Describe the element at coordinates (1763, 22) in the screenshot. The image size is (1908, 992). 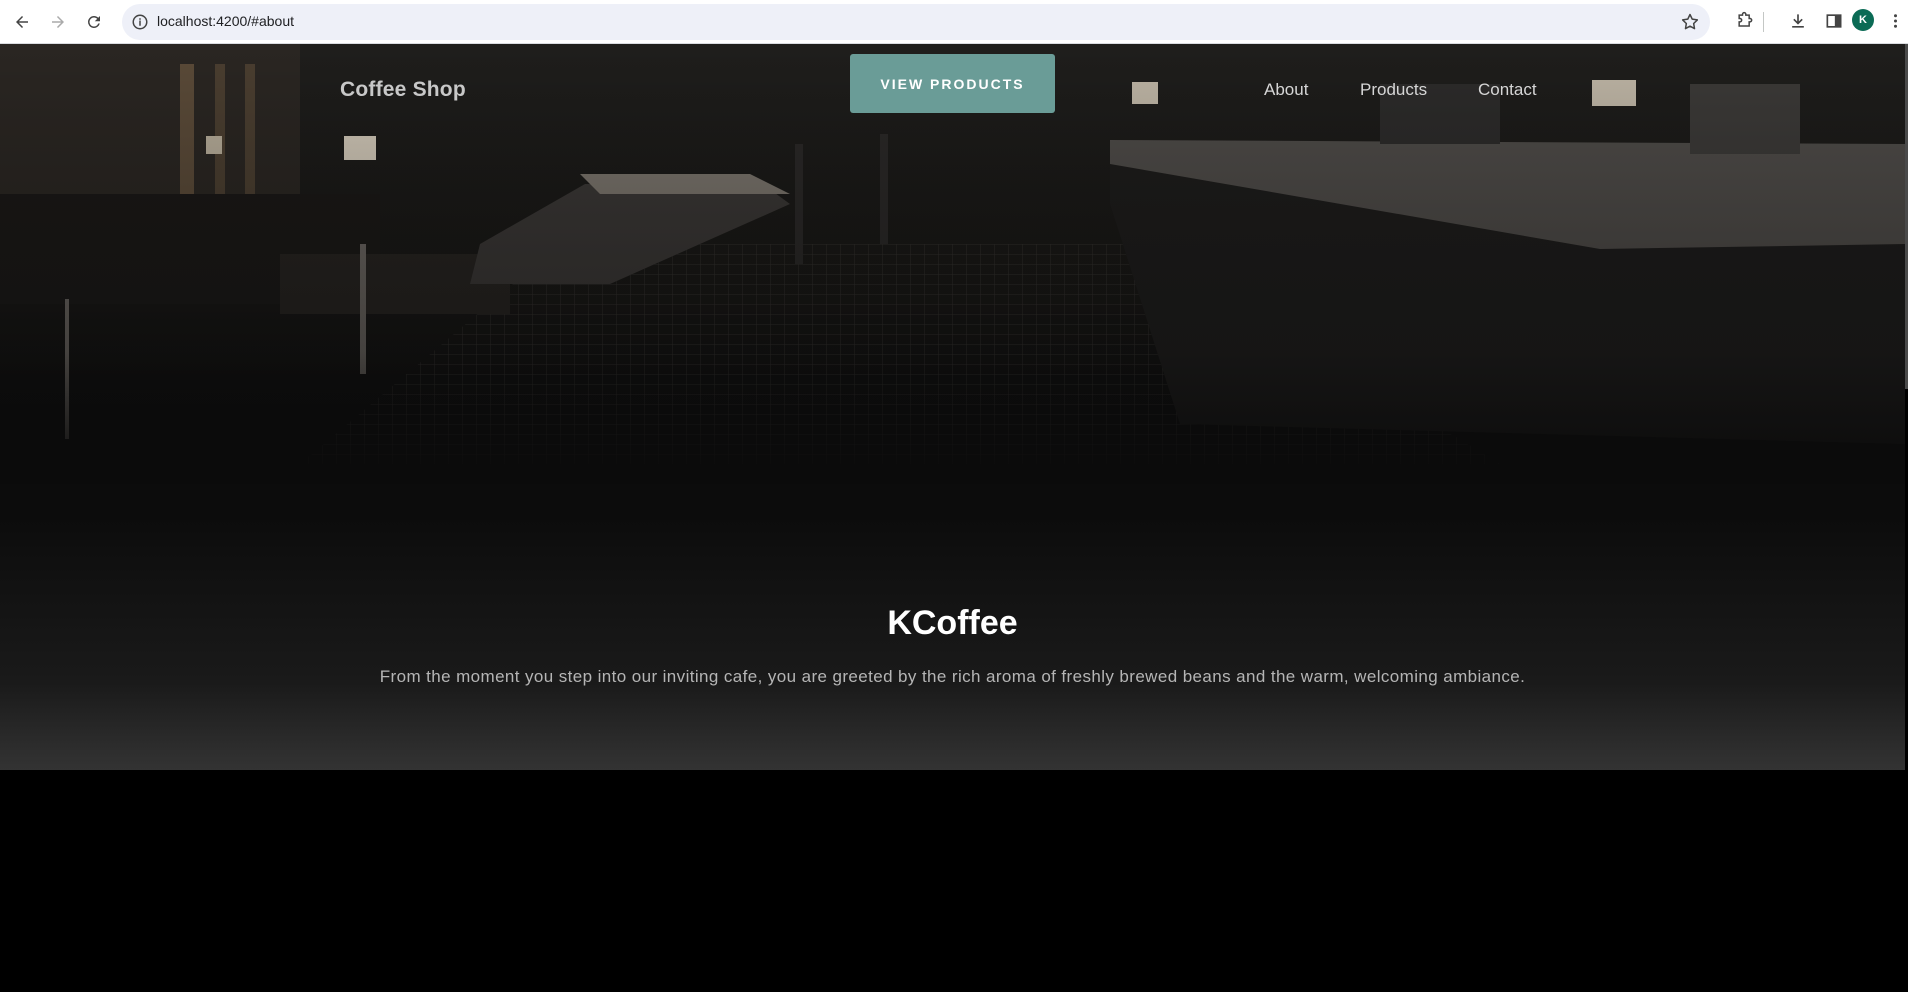
I see `toolbar-separator` at that location.